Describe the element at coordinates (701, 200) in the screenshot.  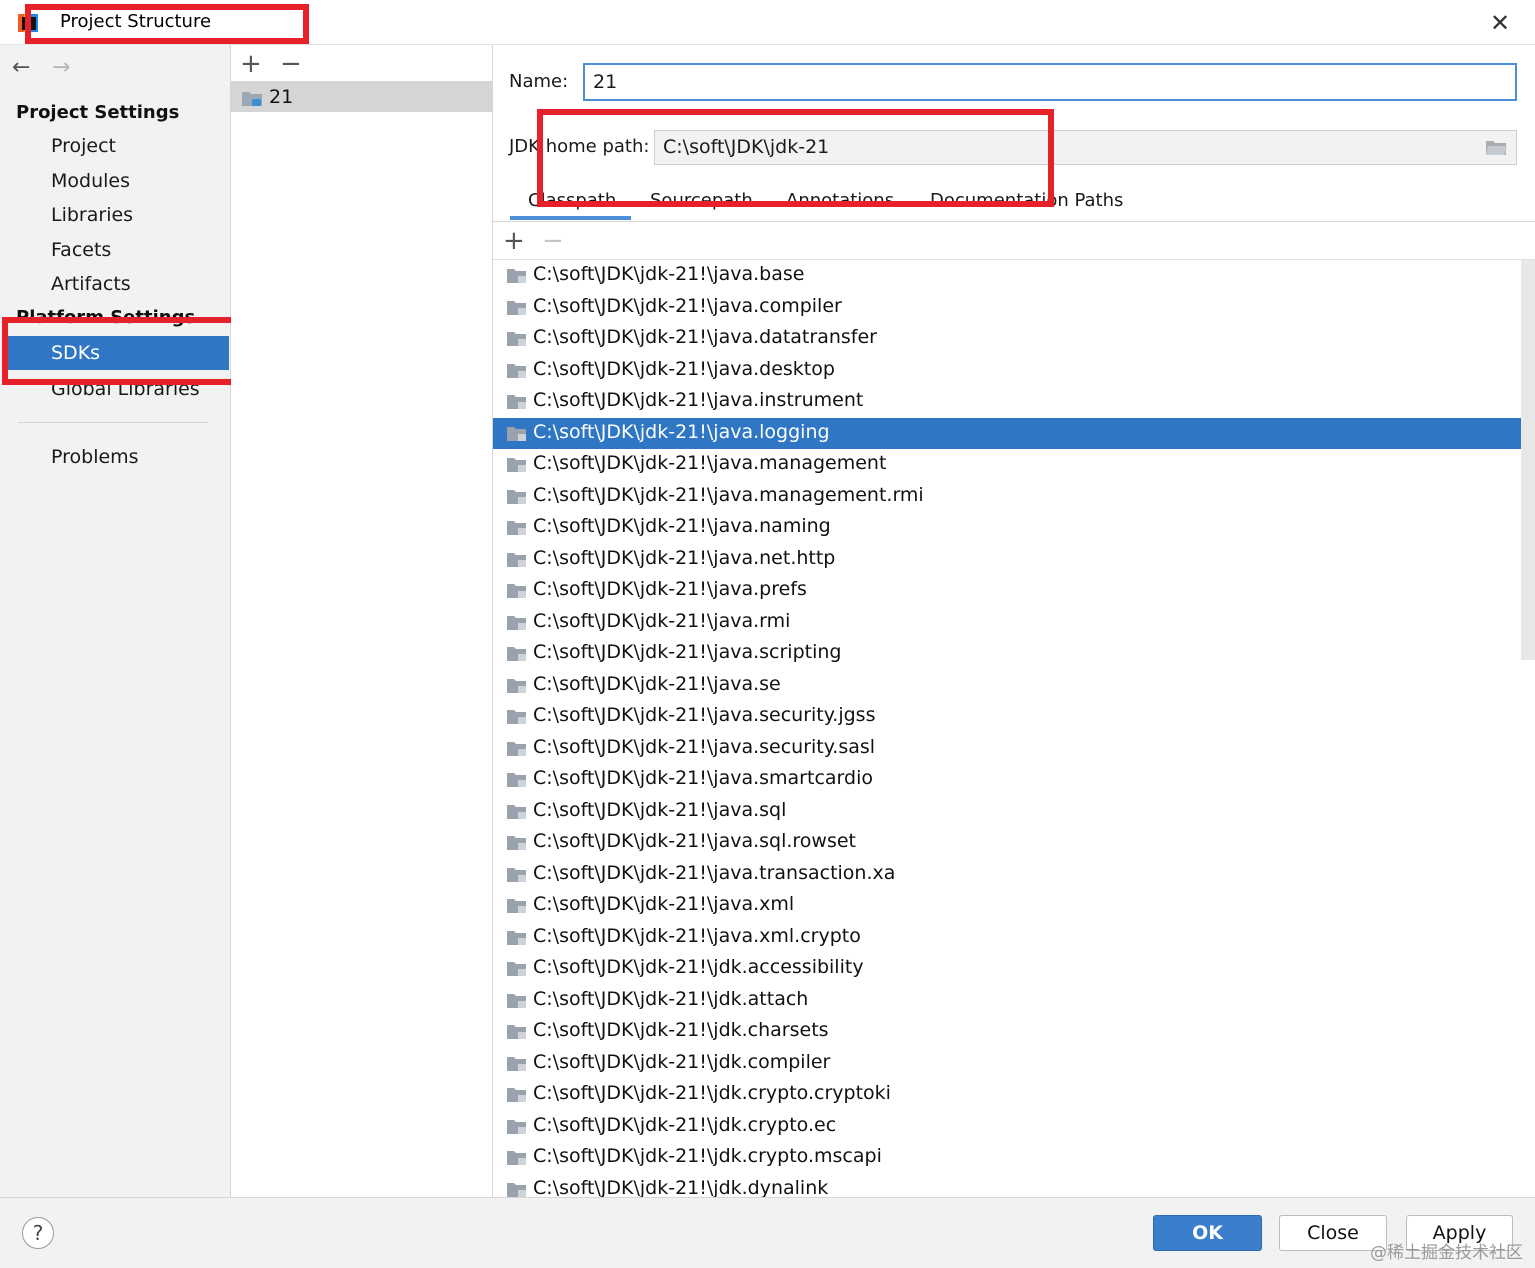
I see `tab-sourcepath: Sourcepath` at that location.